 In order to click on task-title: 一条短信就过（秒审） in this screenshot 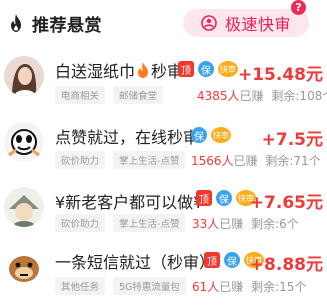, I will do `click(135, 261)`.